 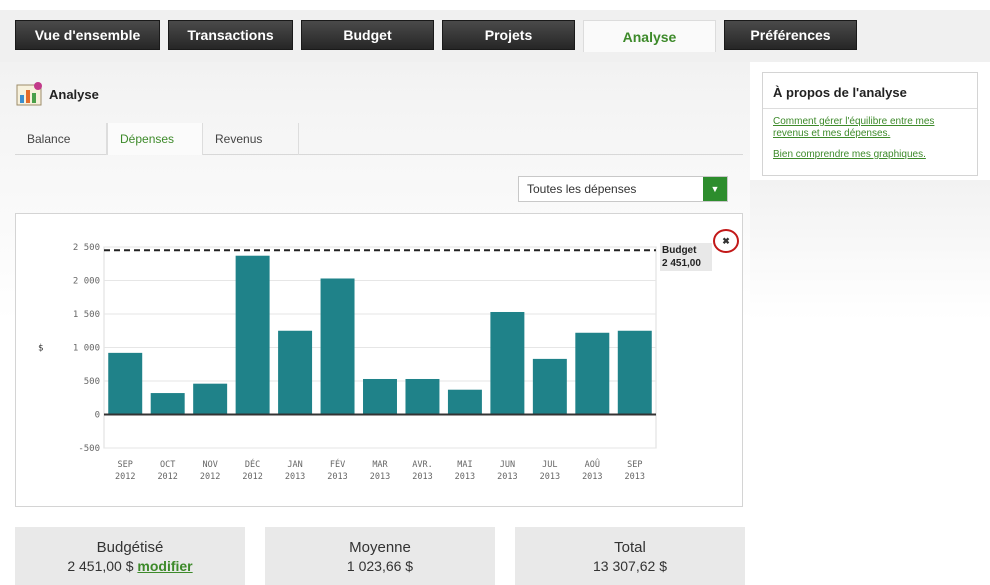 What do you see at coordinates (380, 465) in the screenshot?
I see `x-tick-month: MAR` at bounding box center [380, 465].